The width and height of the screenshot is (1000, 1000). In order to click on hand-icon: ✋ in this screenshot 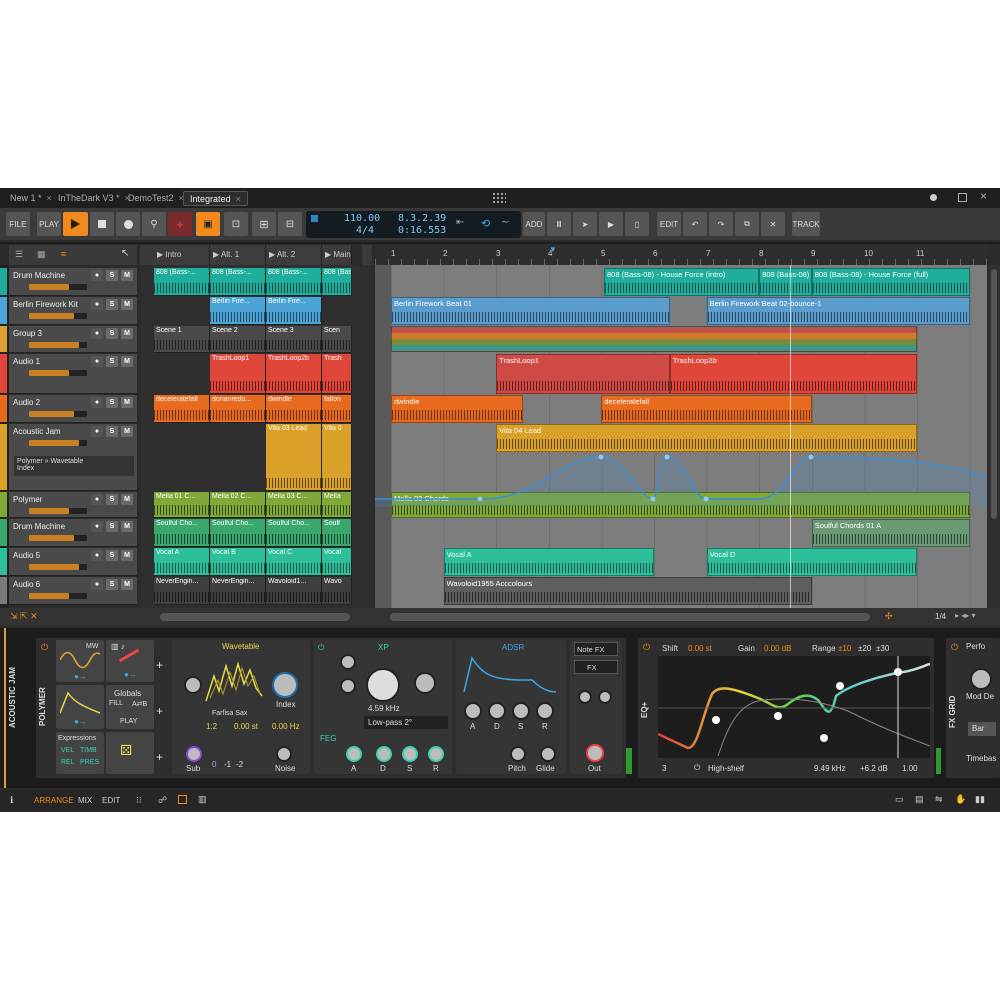, I will do `click(960, 799)`.